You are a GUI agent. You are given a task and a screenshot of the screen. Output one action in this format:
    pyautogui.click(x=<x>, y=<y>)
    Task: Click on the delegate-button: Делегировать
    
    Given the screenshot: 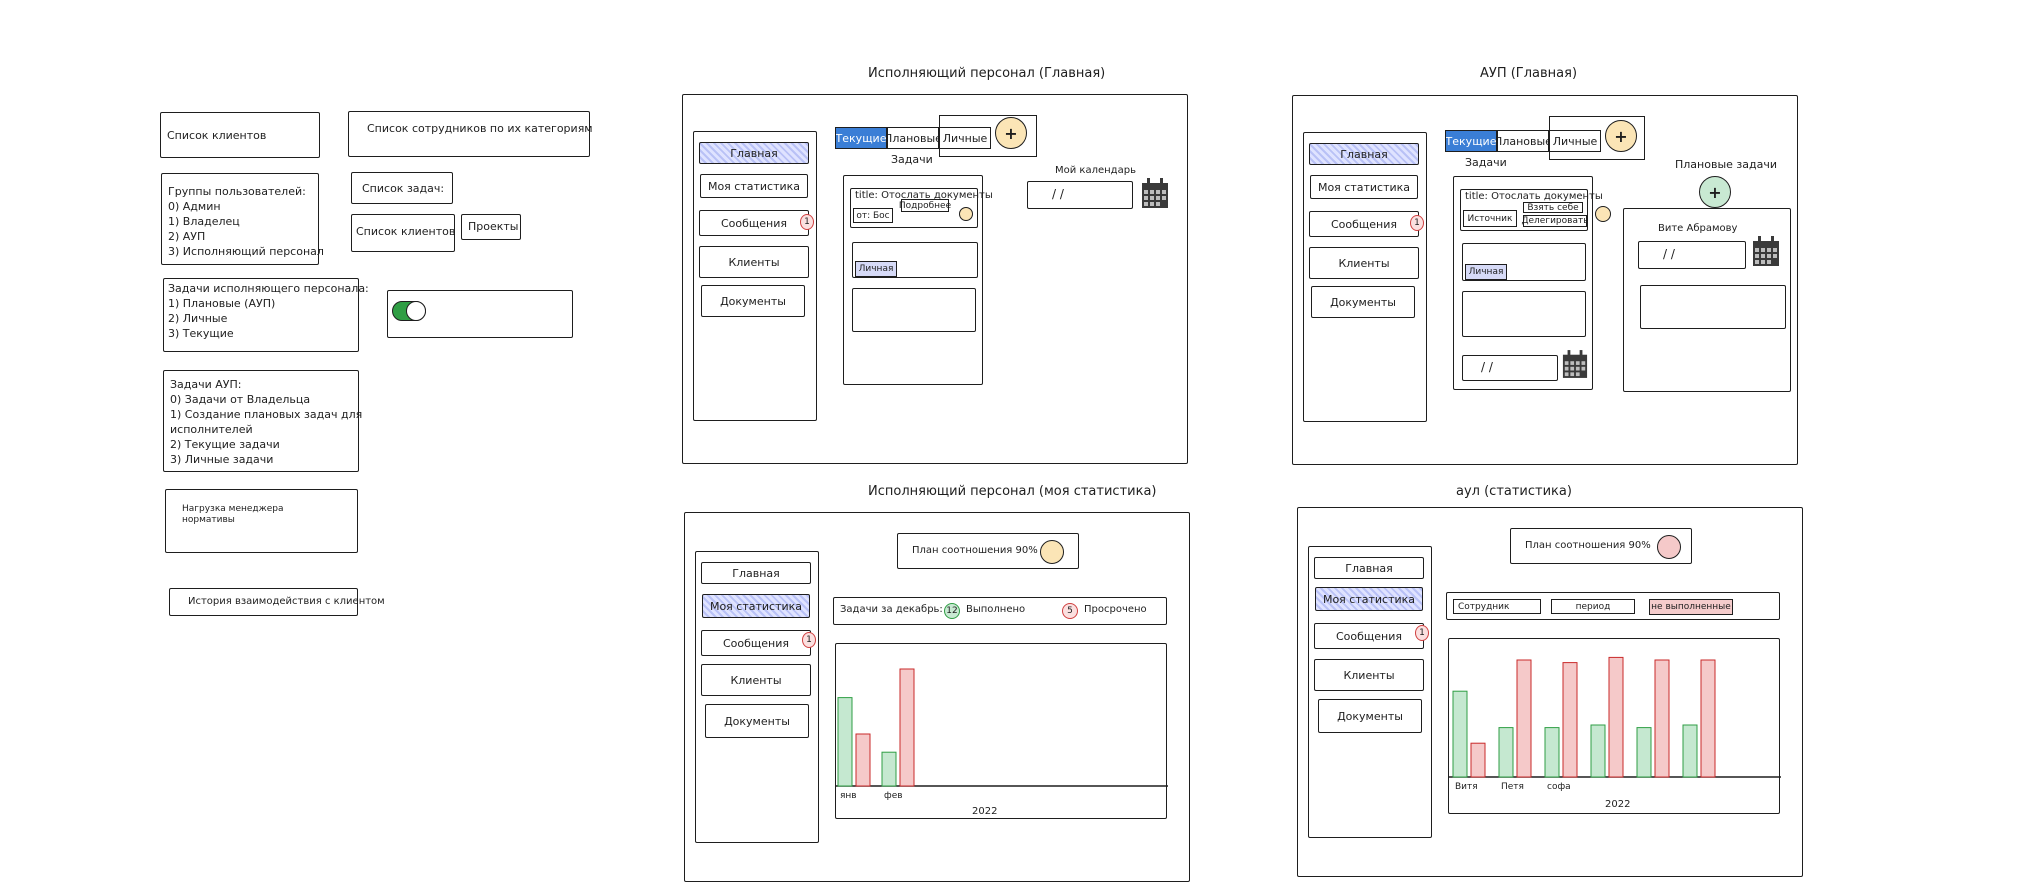 What is the action you would take?
    pyautogui.click(x=1555, y=221)
    